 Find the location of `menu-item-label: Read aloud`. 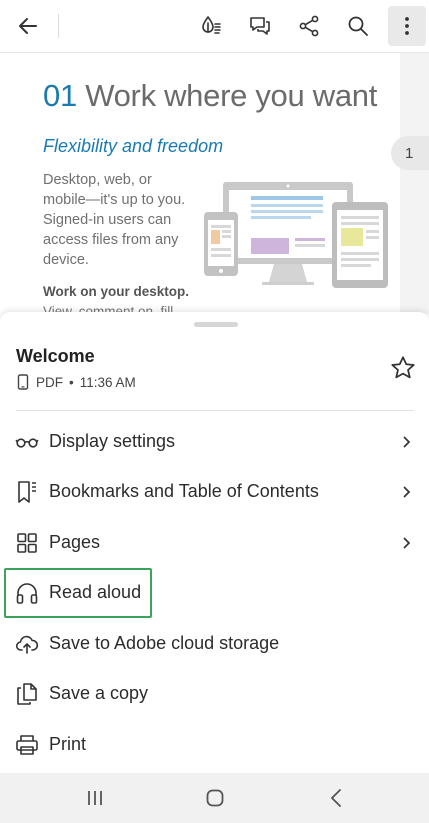

menu-item-label: Read aloud is located at coordinates (95, 592).